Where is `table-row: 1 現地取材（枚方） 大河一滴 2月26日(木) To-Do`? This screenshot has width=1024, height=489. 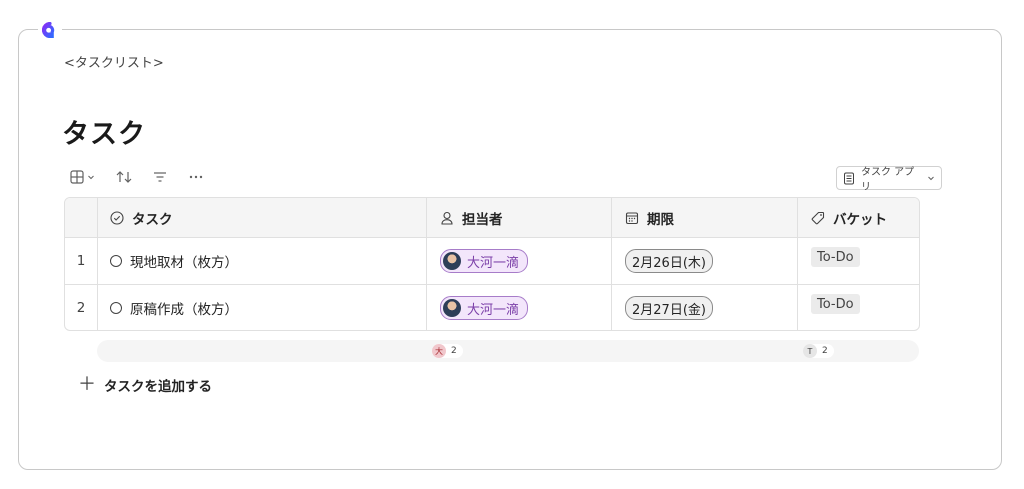 table-row: 1 現地取材（枚方） 大河一滴 2月26日(木) To-Do is located at coordinates (492, 261).